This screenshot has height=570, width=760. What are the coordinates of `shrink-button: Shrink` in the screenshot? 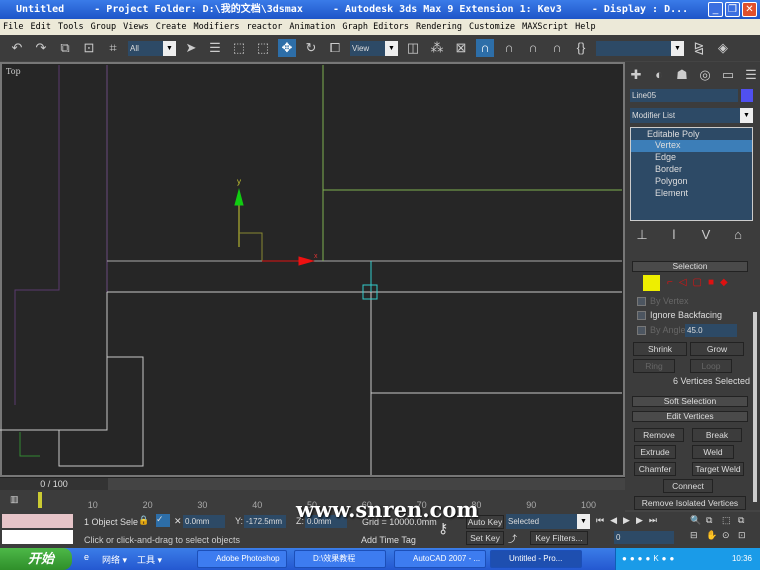 It's located at (660, 349).